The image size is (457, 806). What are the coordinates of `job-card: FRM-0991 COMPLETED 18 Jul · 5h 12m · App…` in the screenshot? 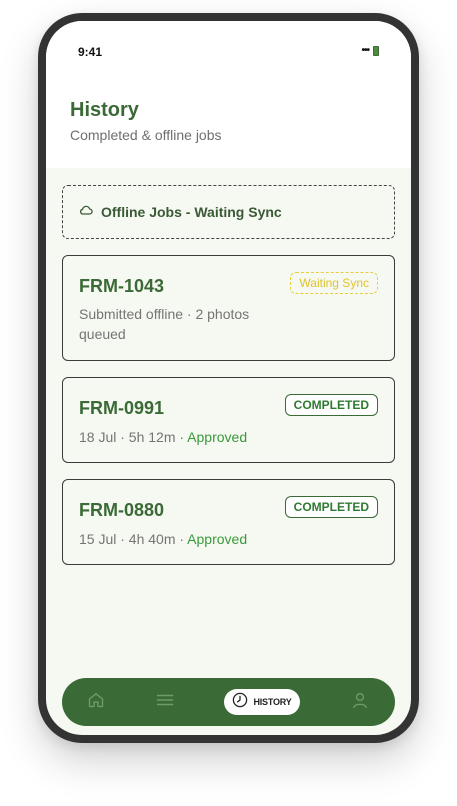 It's located at (228, 420).